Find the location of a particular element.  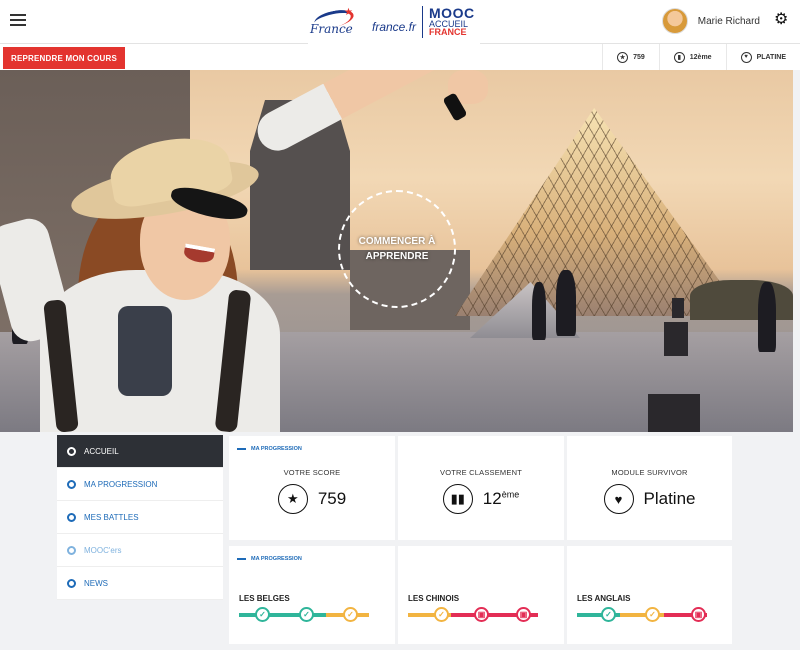

logo-divider is located at coordinates (423, 22).